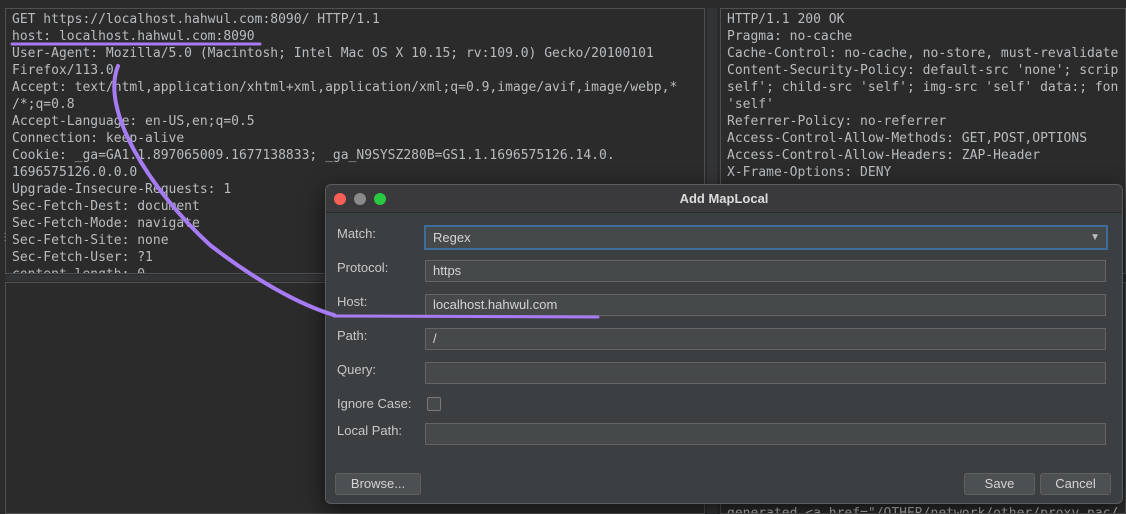 The height and width of the screenshot is (514, 1126). What do you see at coordinates (5, 240) in the screenshot?
I see `drag-handle-icon: ⋮` at bounding box center [5, 240].